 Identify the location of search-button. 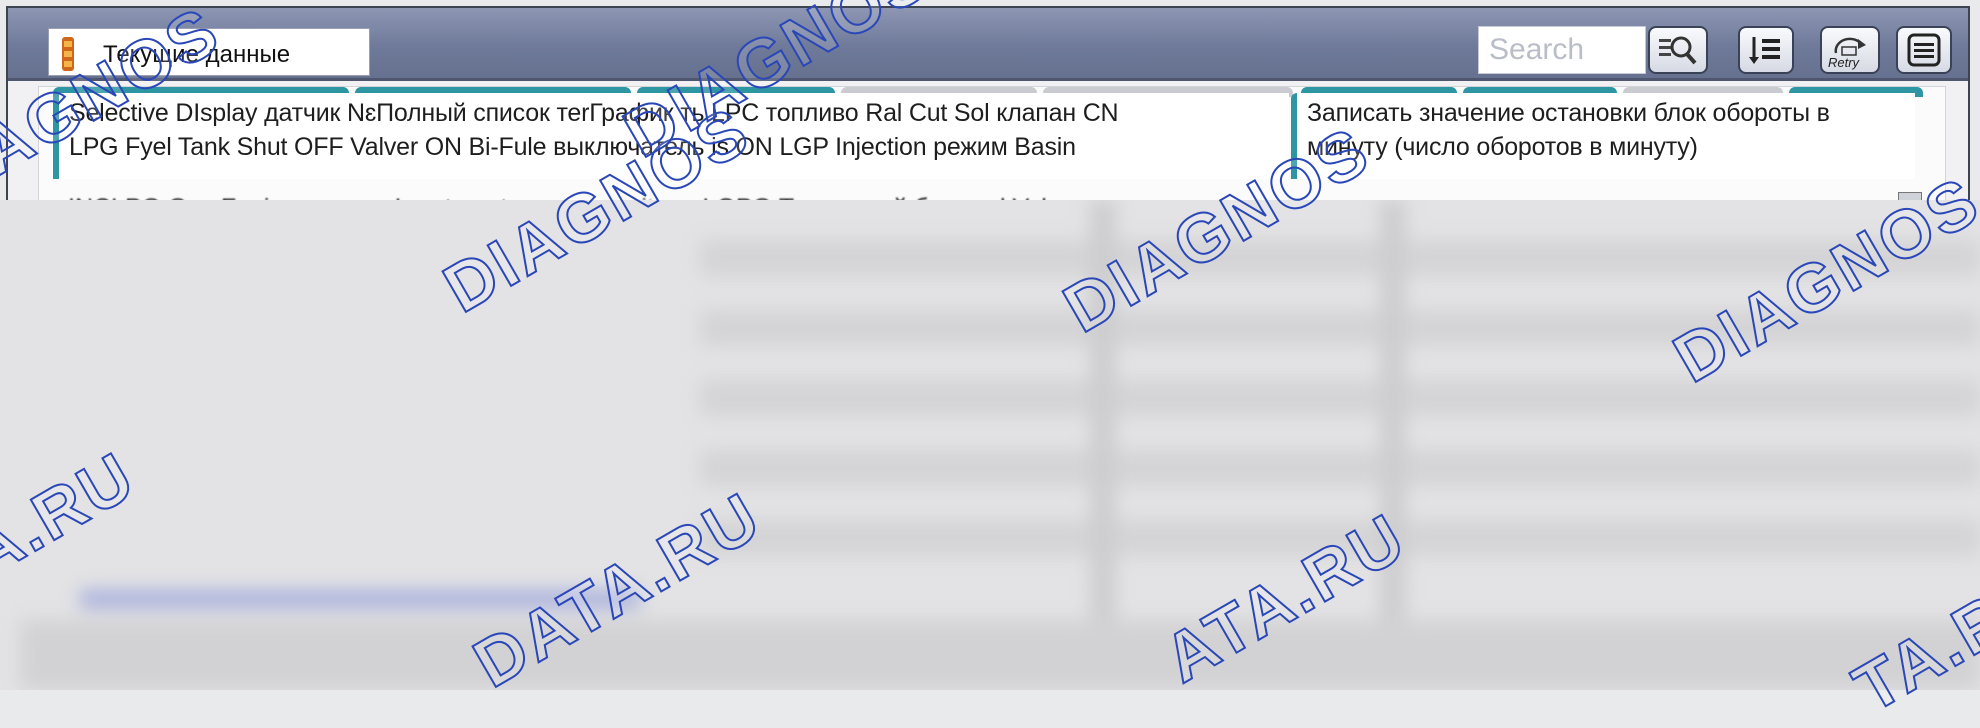
(1678, 50).